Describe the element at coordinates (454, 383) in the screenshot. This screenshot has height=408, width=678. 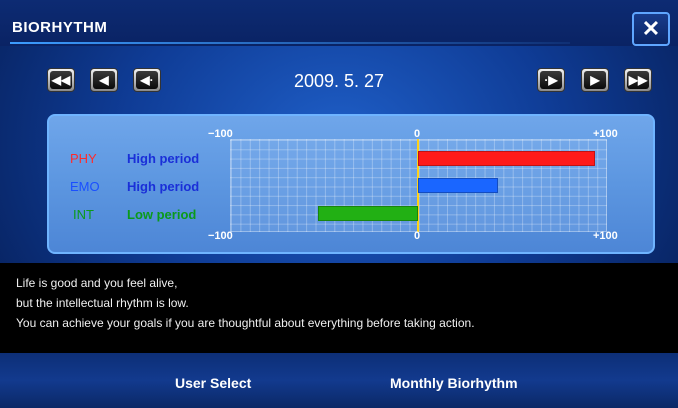
I see `monthly-biorhythm-button: Monthly Biorhythm` at that location.